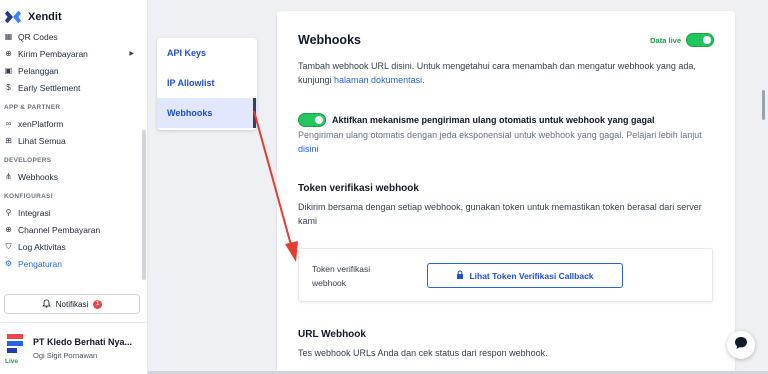 Image resolution: width=768 pixels, height=374 pixels. What do you see at coordinates (53, 53) in the screenshot?
I see `sidebar-item-label: Kirim Pembayaran` at bounding box center [53, 53].